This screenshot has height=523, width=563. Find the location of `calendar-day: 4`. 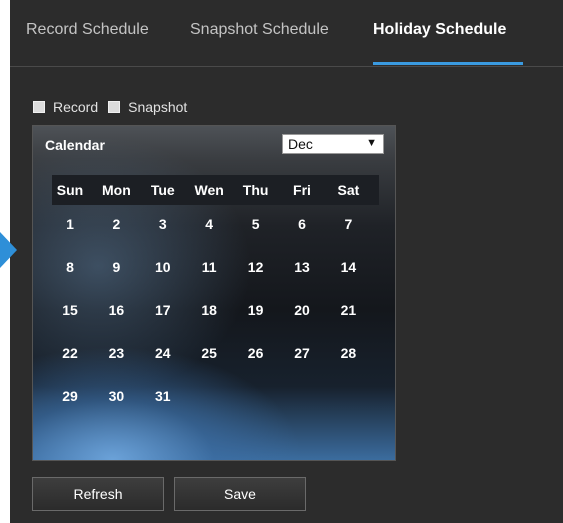

calendar-day: 4 is located at coordinates (209, 224).